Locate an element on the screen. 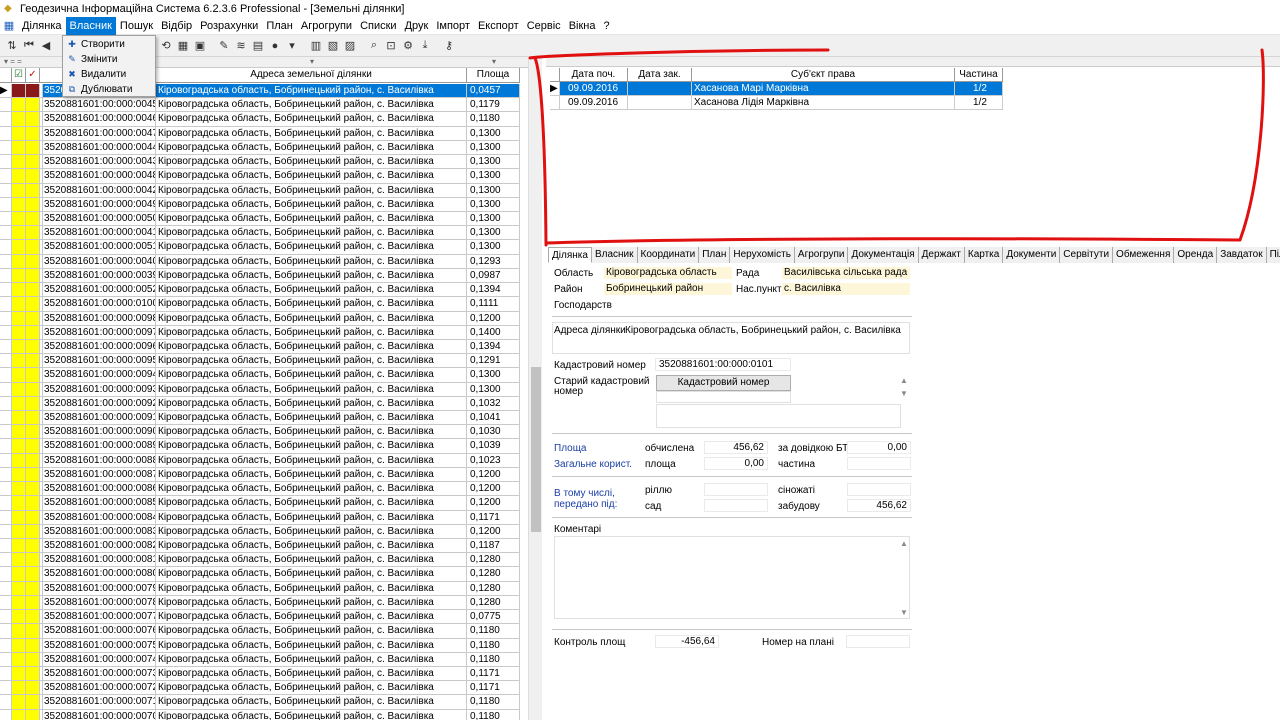  tab-derzhakt: Держакт is located at coordinates (941, 255).